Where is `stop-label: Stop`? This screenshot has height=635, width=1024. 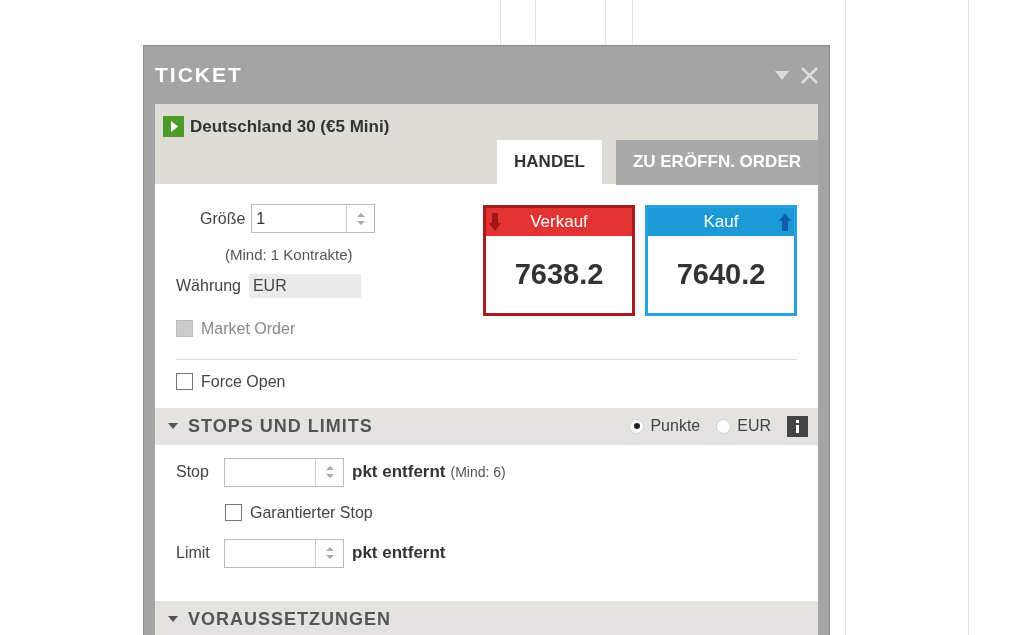 stop-label: Stop is located at coordinates (193, 472).